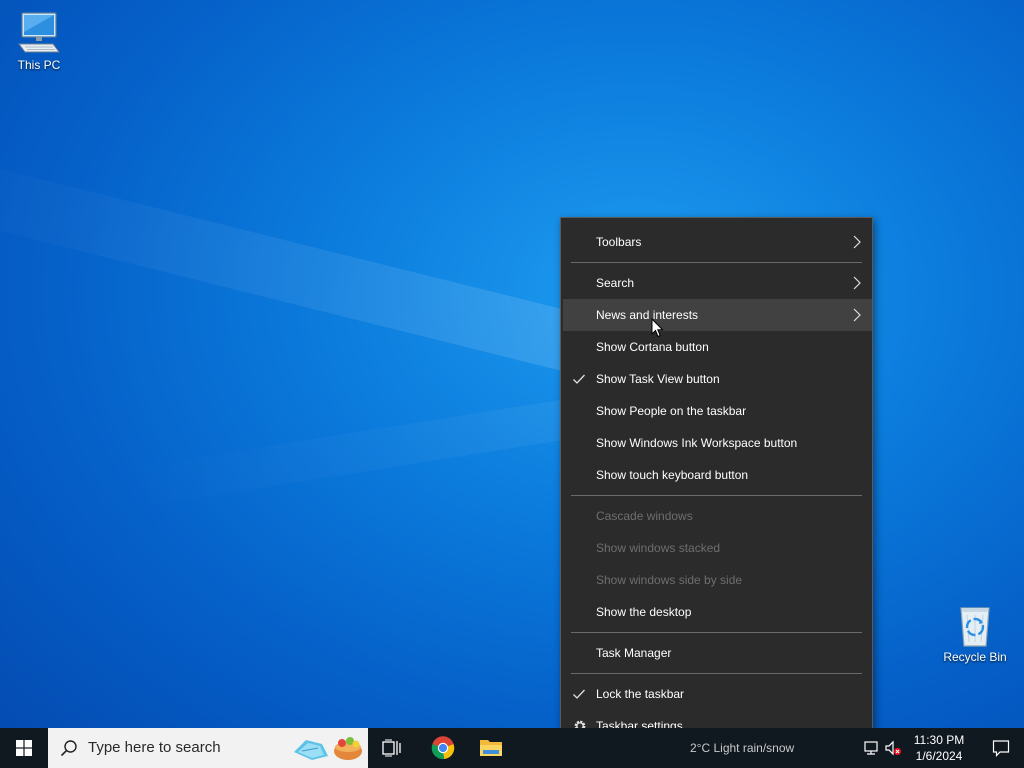 This screenshot has height=768, width=1024. I want to click on task-view-icon, so click(391, 748).